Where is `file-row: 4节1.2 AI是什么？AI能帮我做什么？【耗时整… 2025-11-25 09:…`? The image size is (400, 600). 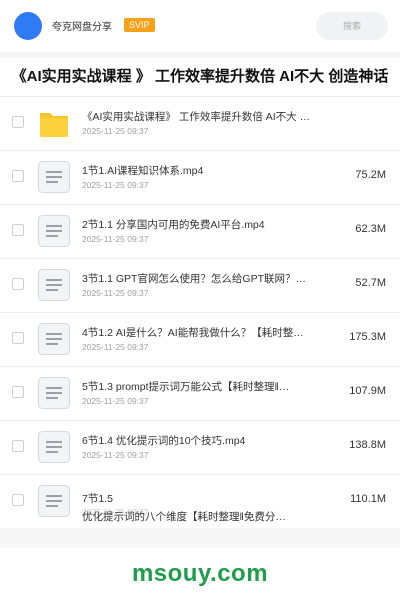 file-row: 4节1.2 AI是什么？AI能帮我做什么？【耗时整… 2025-11-25 09:… is located at coordinates (200, 340).